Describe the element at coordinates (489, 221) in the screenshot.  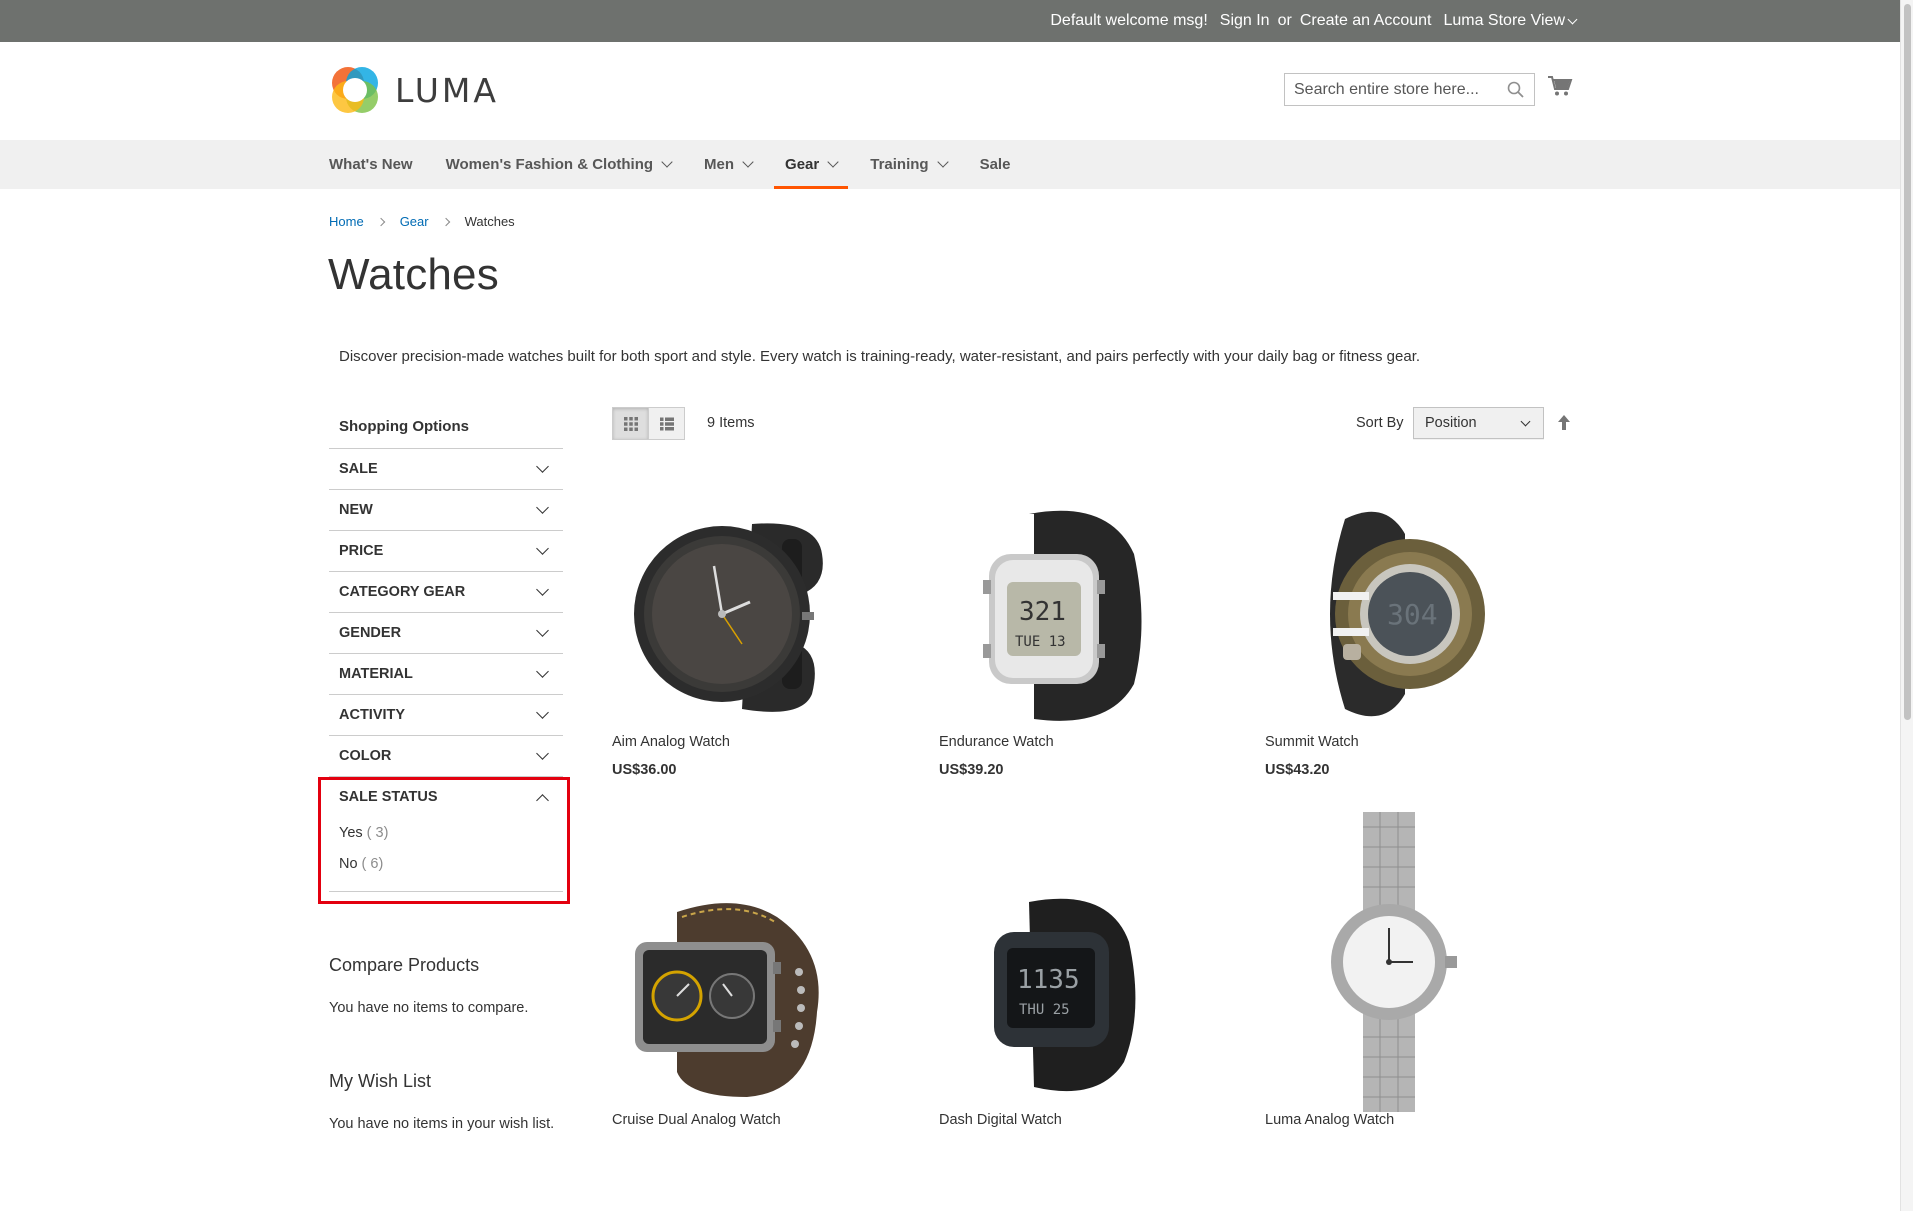
I see `breadcrumb-current: Watches` at that location.